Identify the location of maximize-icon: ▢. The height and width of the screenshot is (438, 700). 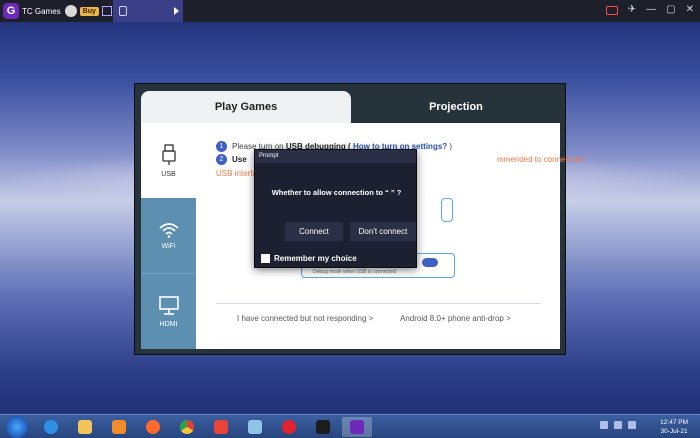
(670, 10).